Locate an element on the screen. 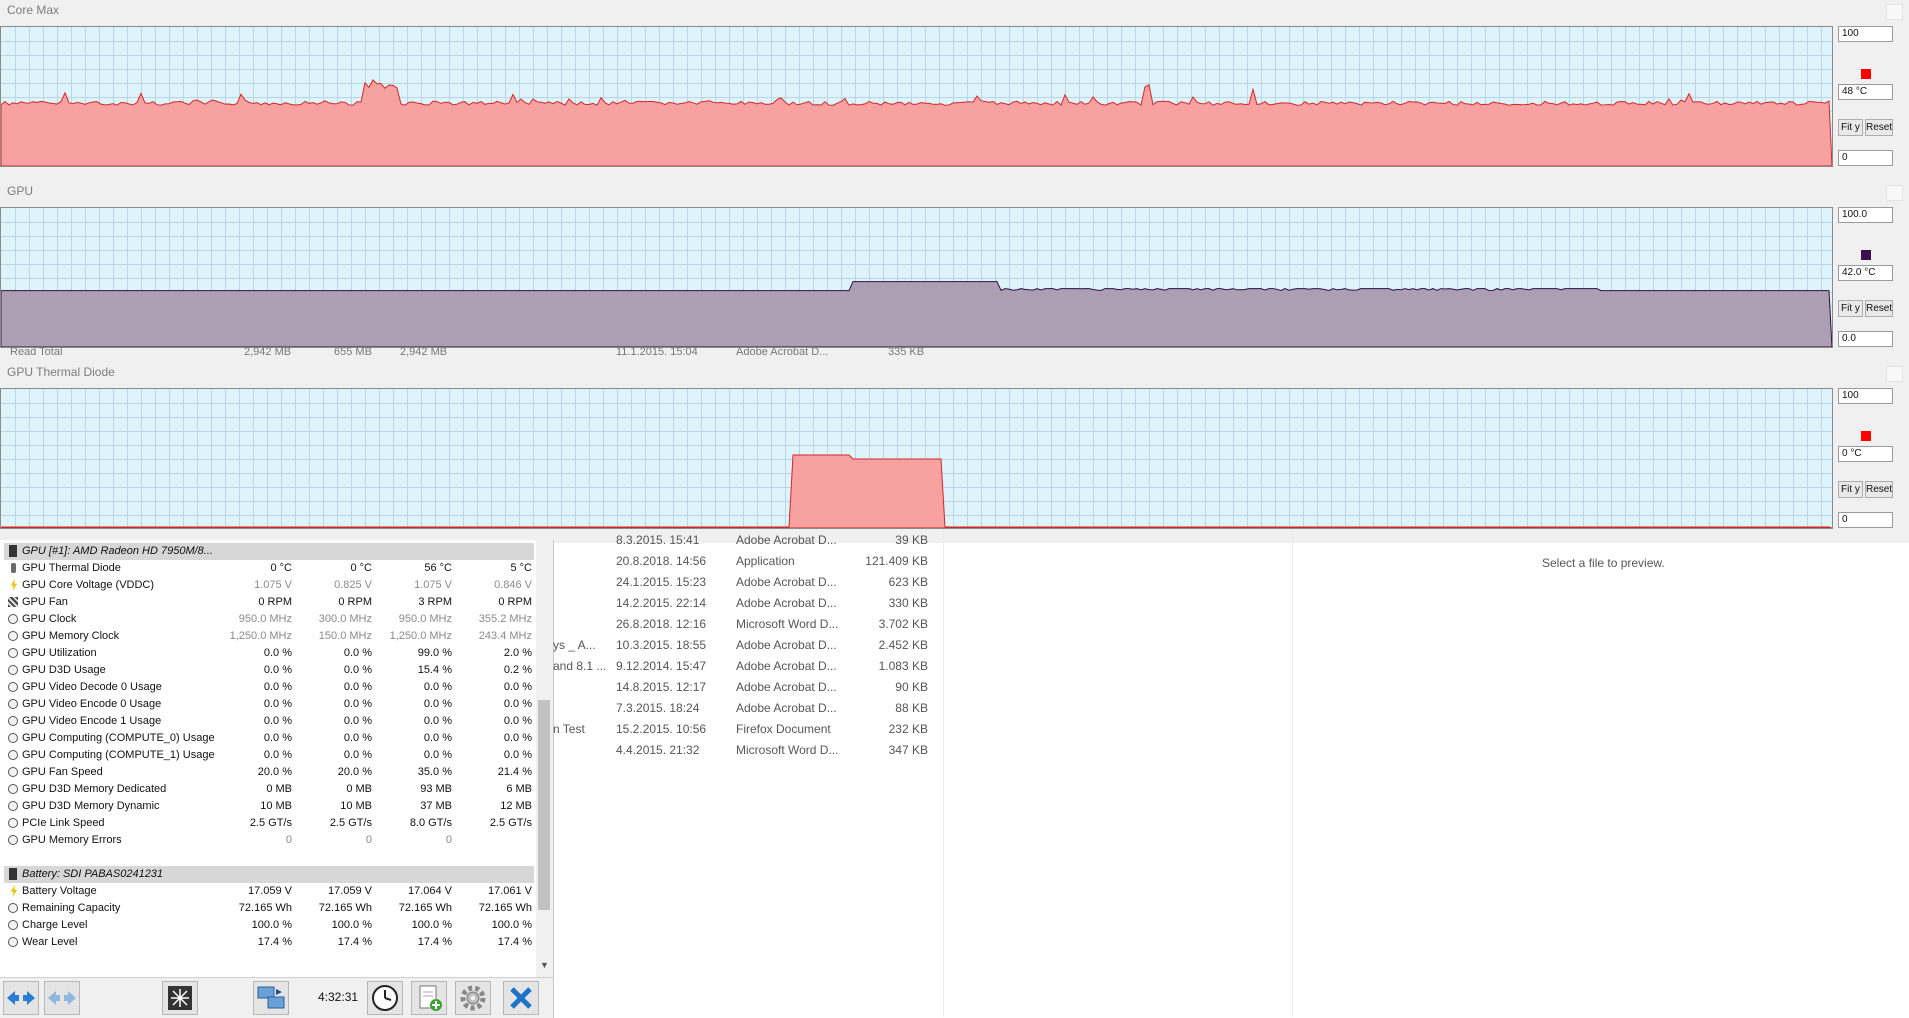 This screenshot has width=1909, height=1018. sensor-row: GPU Memory Errors 0 0 0 is located at coordinates (269, 840).